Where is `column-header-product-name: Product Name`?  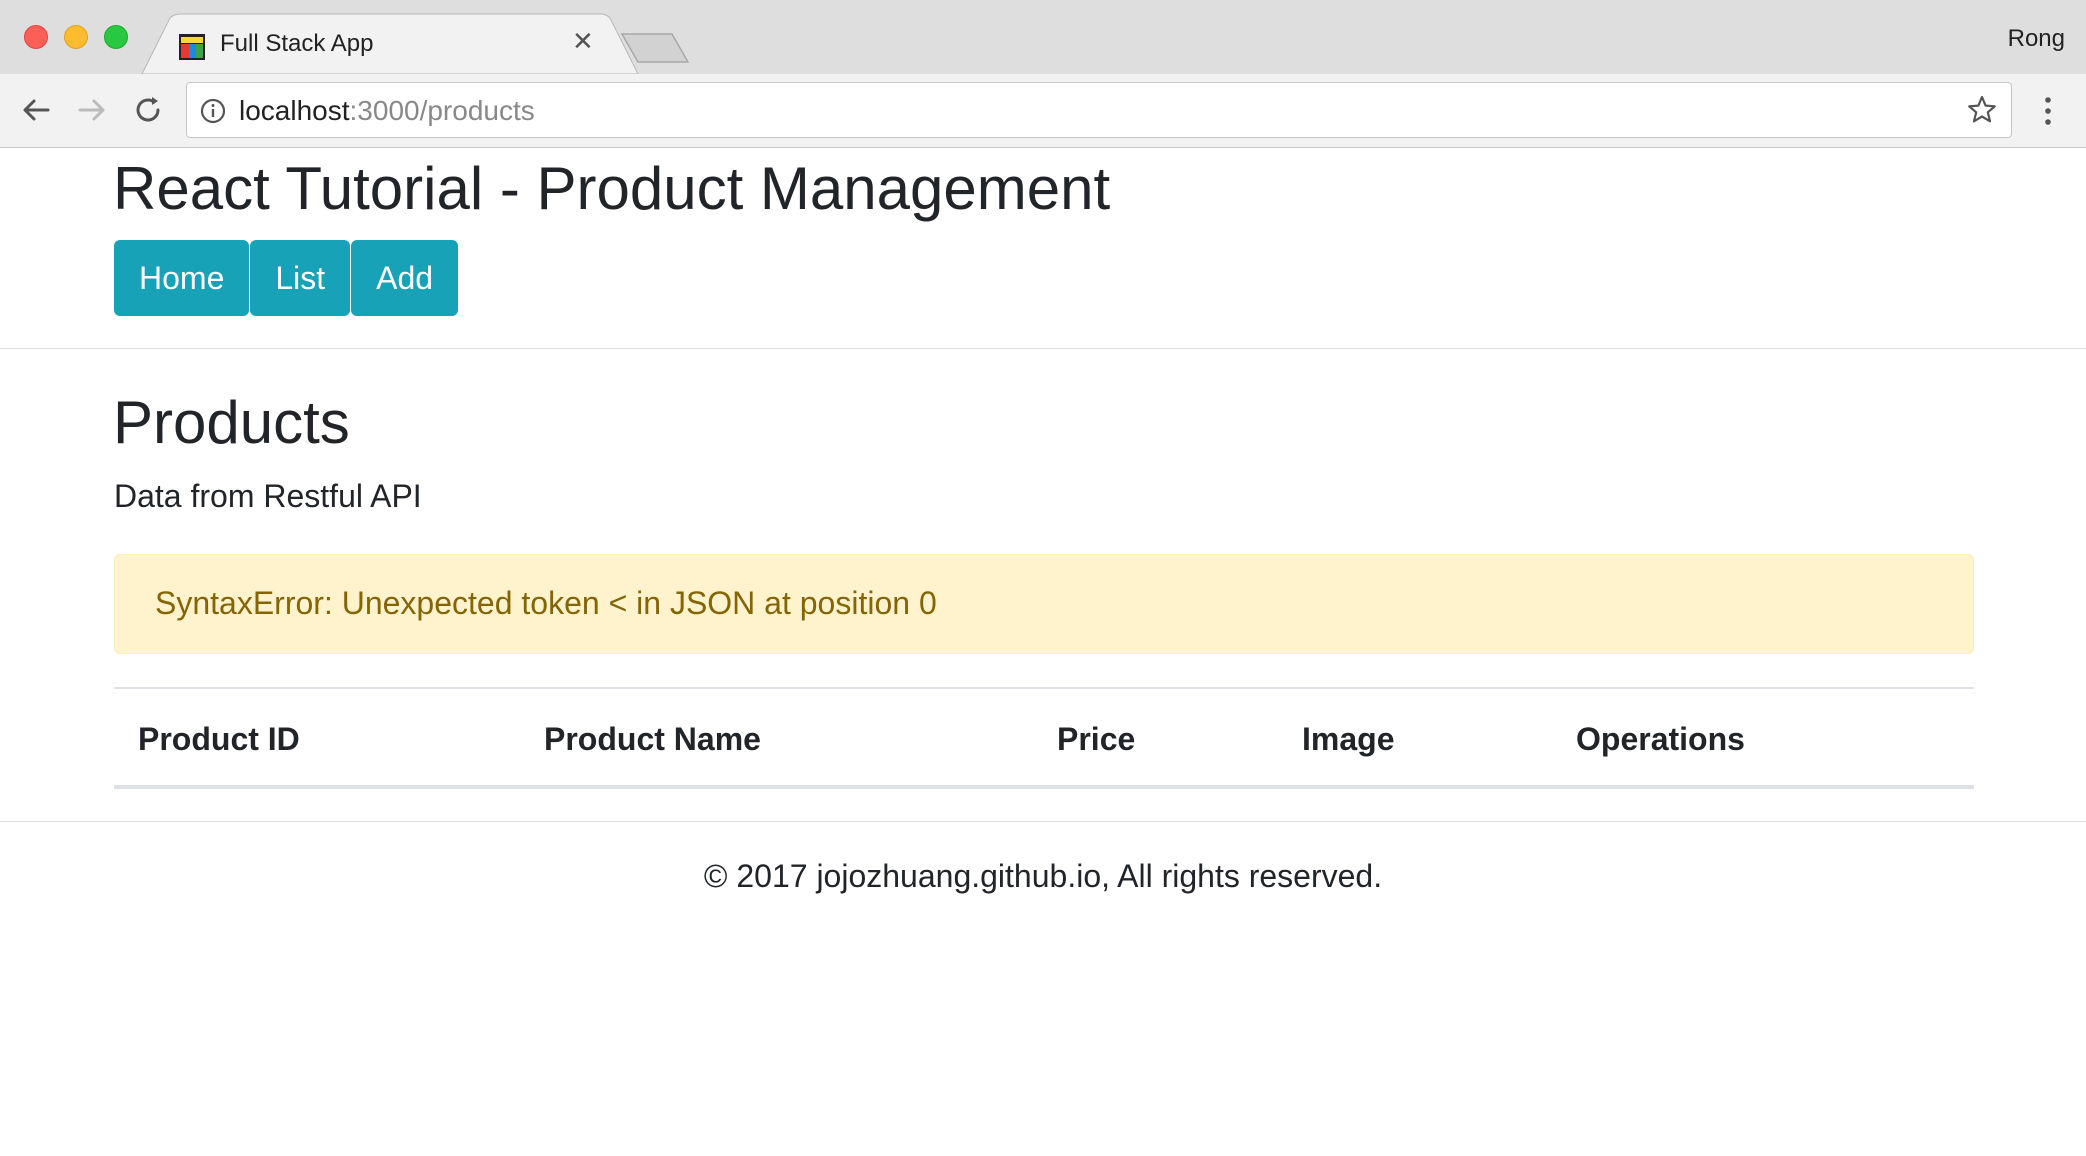
column-header-product-name: Product Name is located at coordinates (652, 739).